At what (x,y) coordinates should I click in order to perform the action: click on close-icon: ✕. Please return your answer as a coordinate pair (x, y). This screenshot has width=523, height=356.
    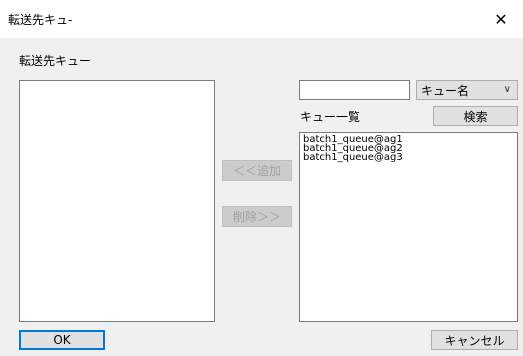
    Looking at the image, I should click on (501, 19).